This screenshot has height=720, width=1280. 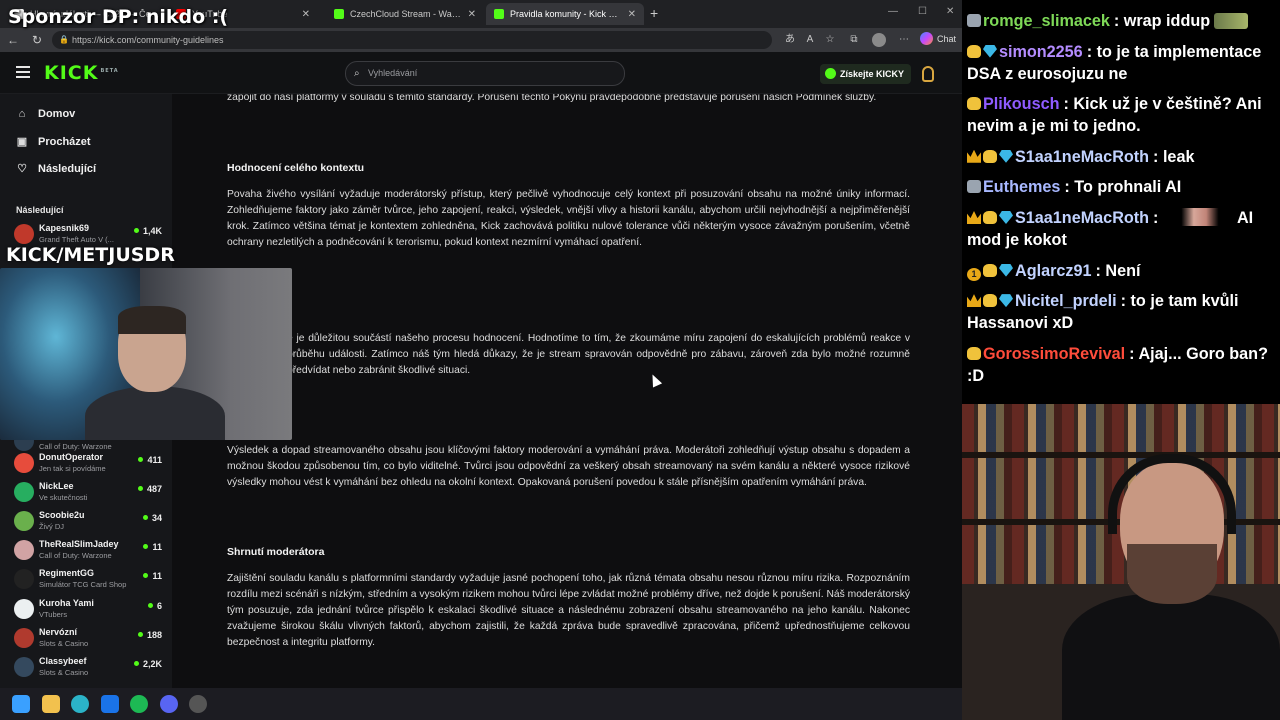 What do you see at coordinates (89, 493) in the screenshot?
I see `sidebar-channel: NickLee Ve skutečnosti 487` at bounding box center [89, 493].